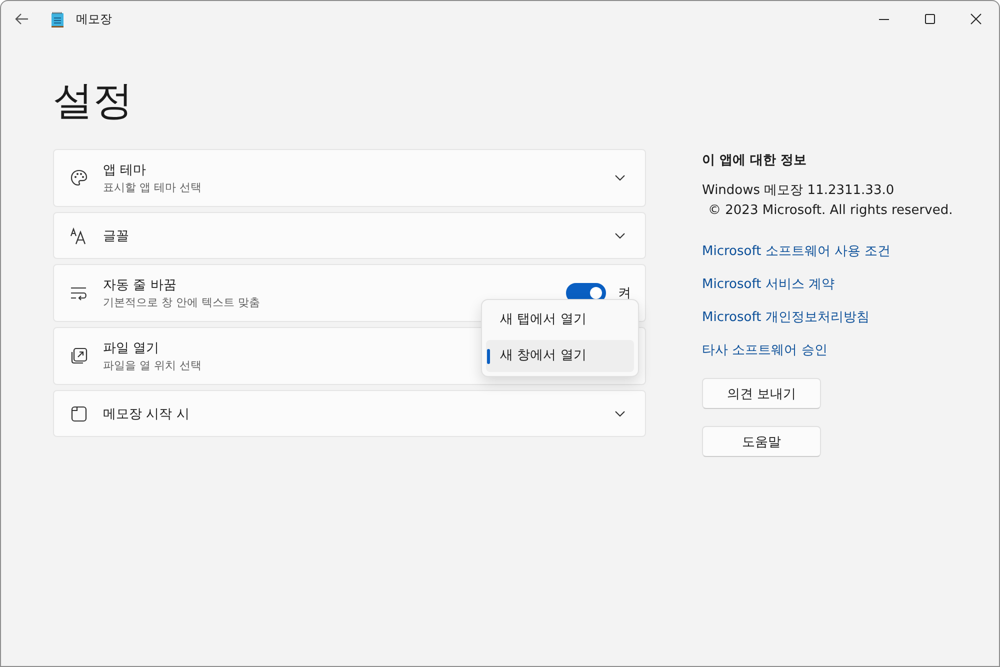  What do you see at coordinates (798, 190) in the screenshot?
I see `version-text: Windows 메모장 11.2311.33.0` at bounding box center [798, 190].